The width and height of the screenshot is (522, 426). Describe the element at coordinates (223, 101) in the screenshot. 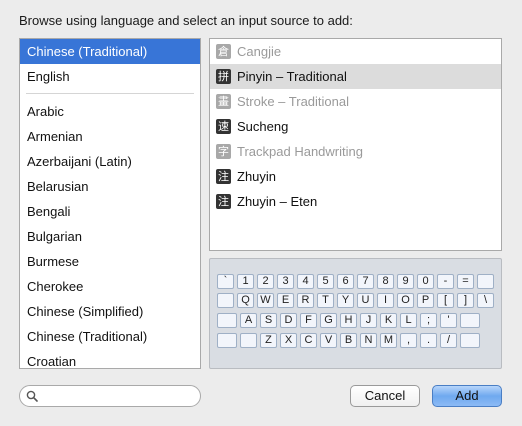

I see `stroke-glyph-icon: 畫` at that location.